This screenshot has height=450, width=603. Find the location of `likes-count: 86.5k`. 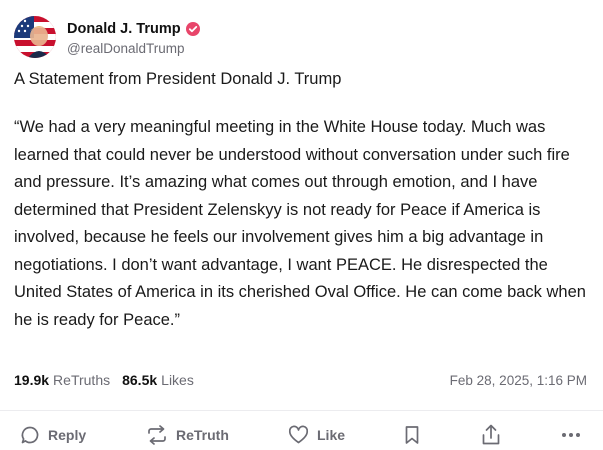

likes-count: 86.5k is located at coordinates (140, 380).